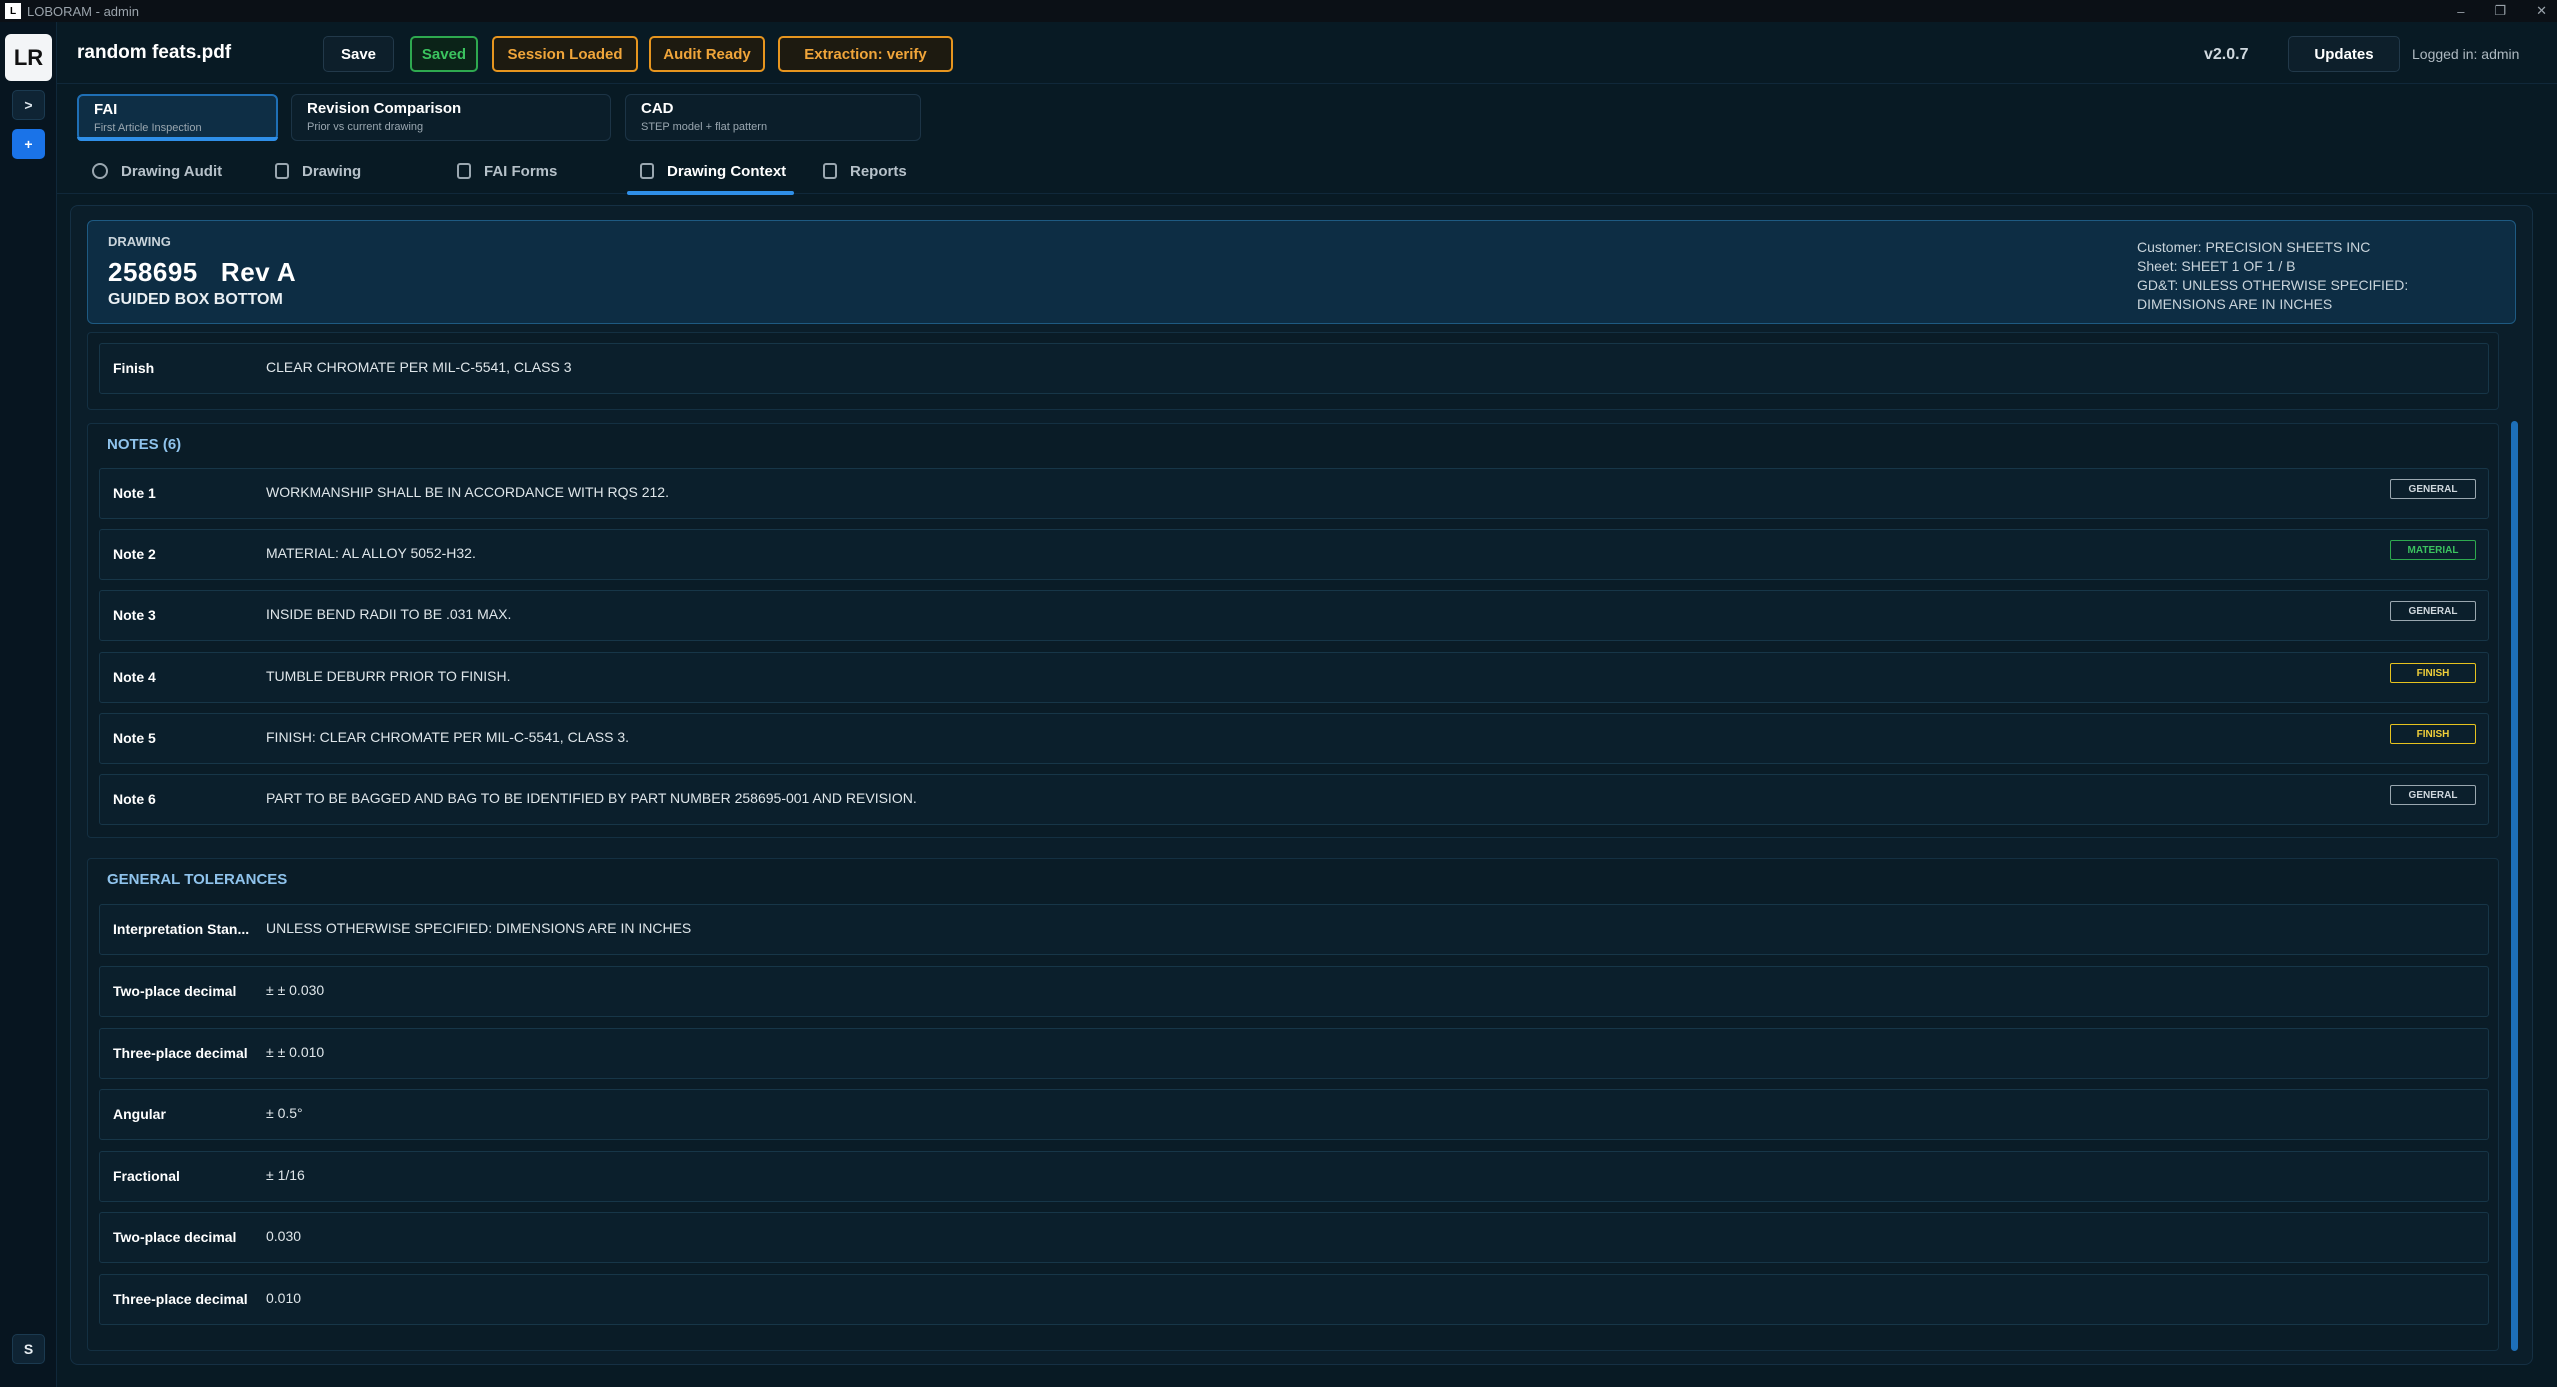  What do you see at coordinates (28, 105) in the screenshot?
I see `expand-sidebar-button: >` at bounding box center [28, 105].